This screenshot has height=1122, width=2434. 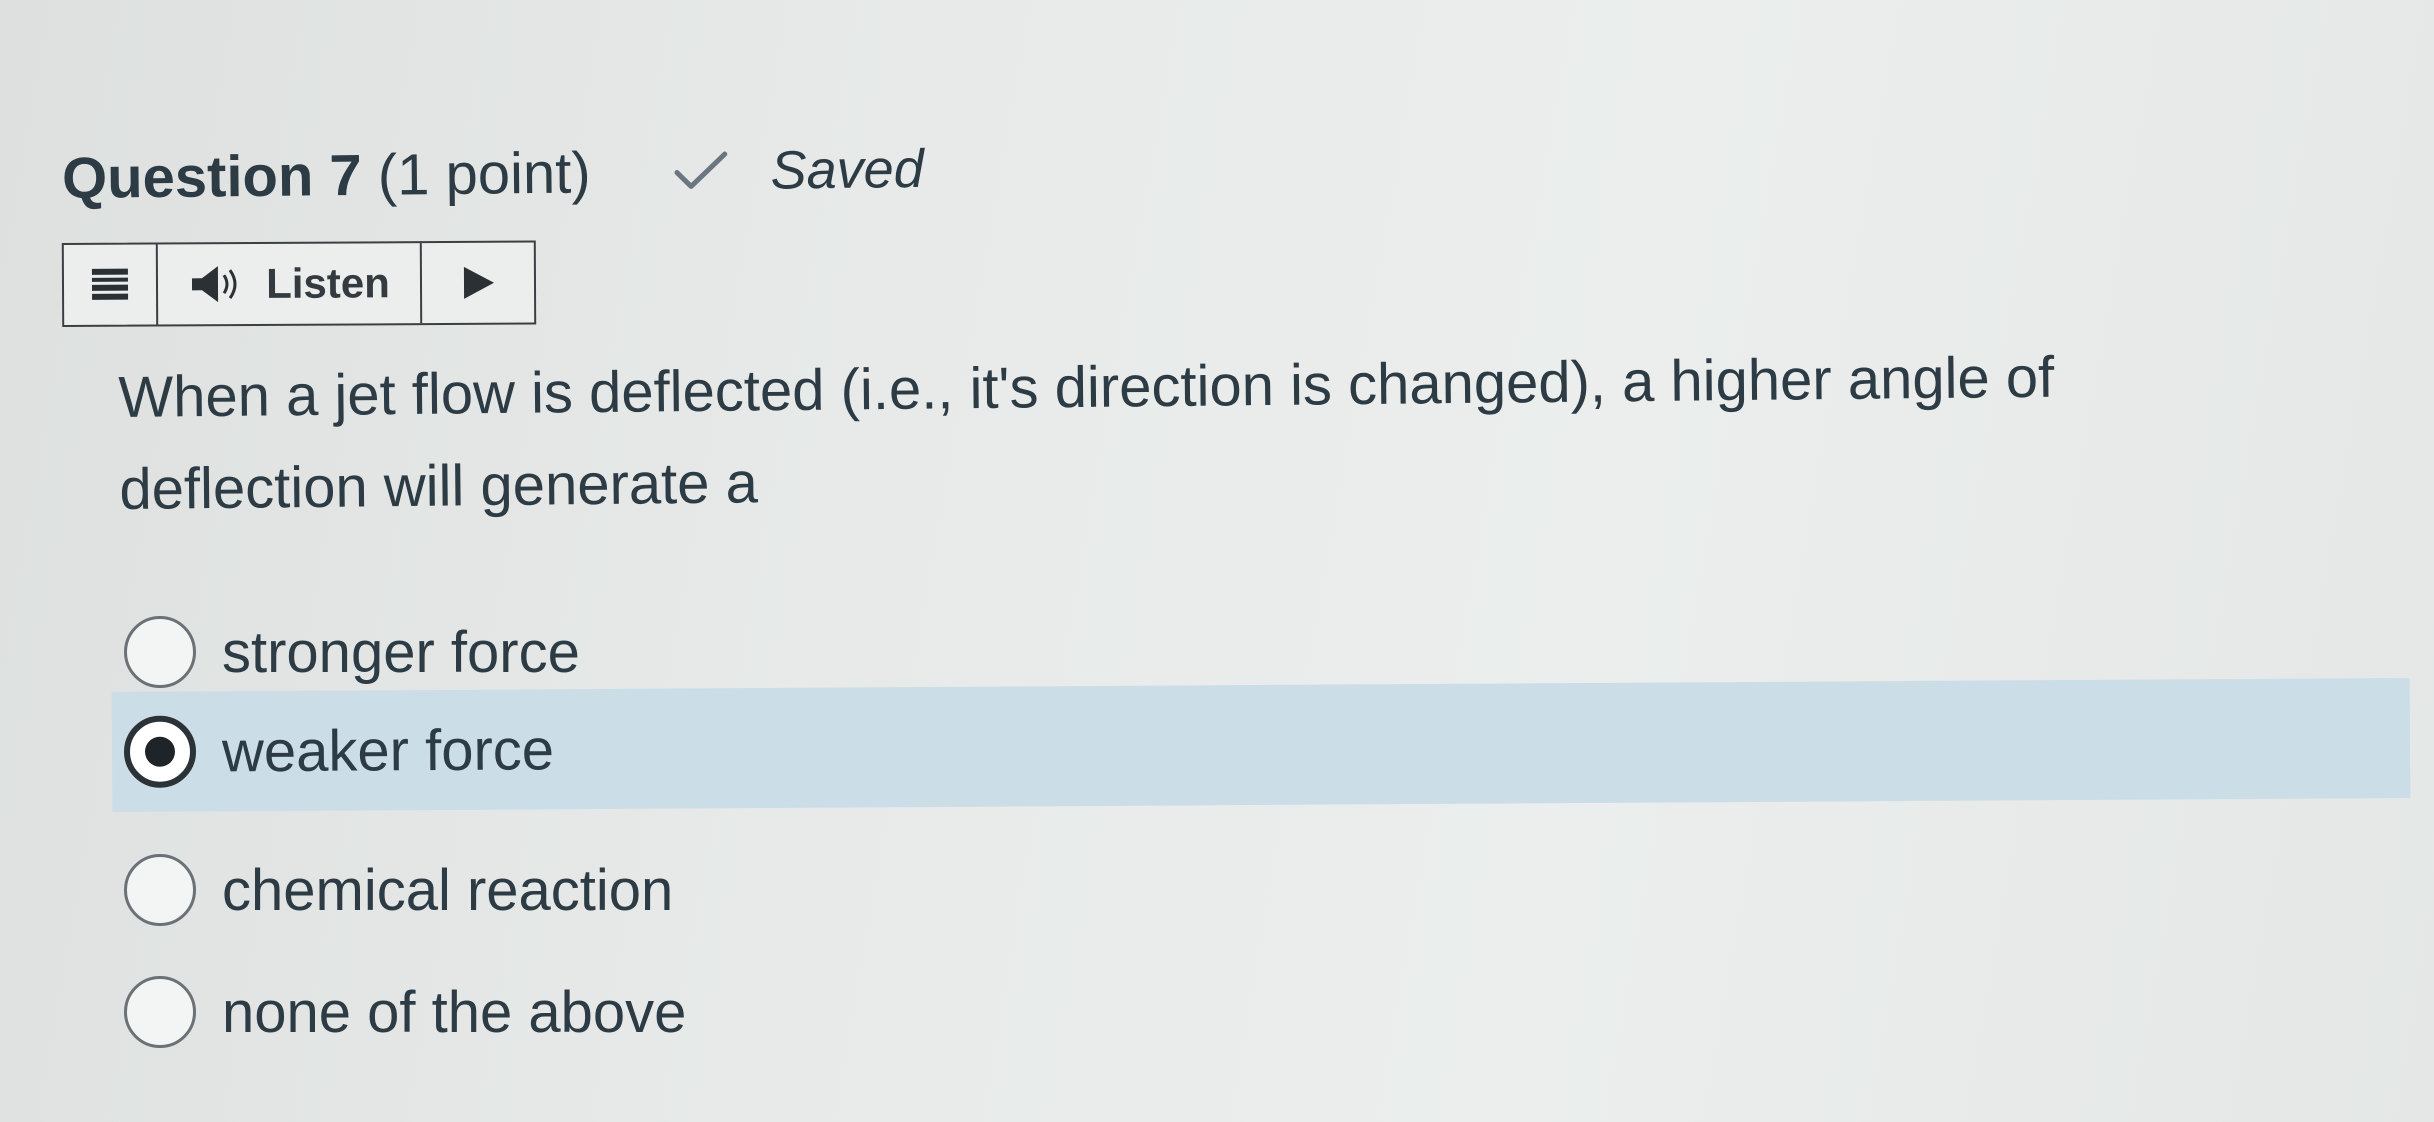 What do you see at coordinates (328, 283) in the screenshot?
I see `listen-label: Listen` at bounding box center [328, 283].